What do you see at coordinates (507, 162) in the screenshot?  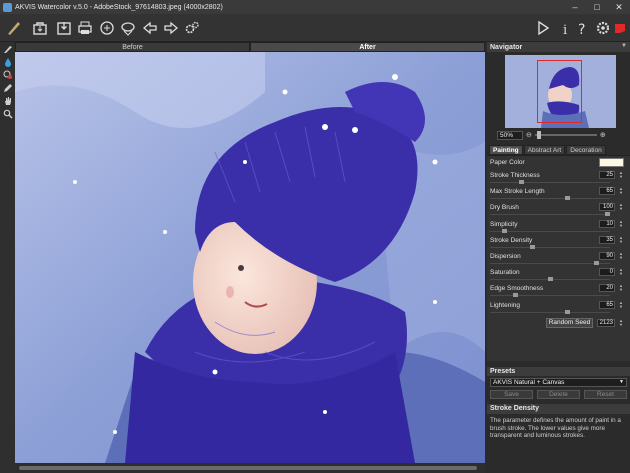 I see `paper-color-label: Paper Color` at bounding box center [507, 162].